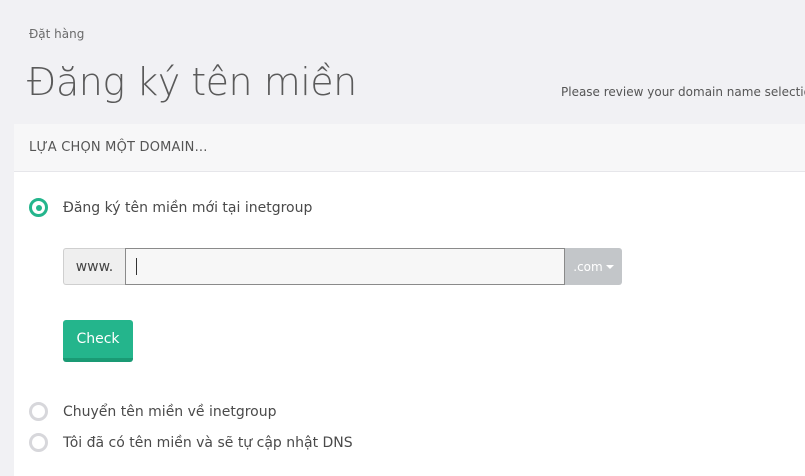 Image resolution: width=805 pixels, height=476 pixels. Describe the element at coordinates (588, 266) in the screenshot. I see `tld-selected: .com` at that location.